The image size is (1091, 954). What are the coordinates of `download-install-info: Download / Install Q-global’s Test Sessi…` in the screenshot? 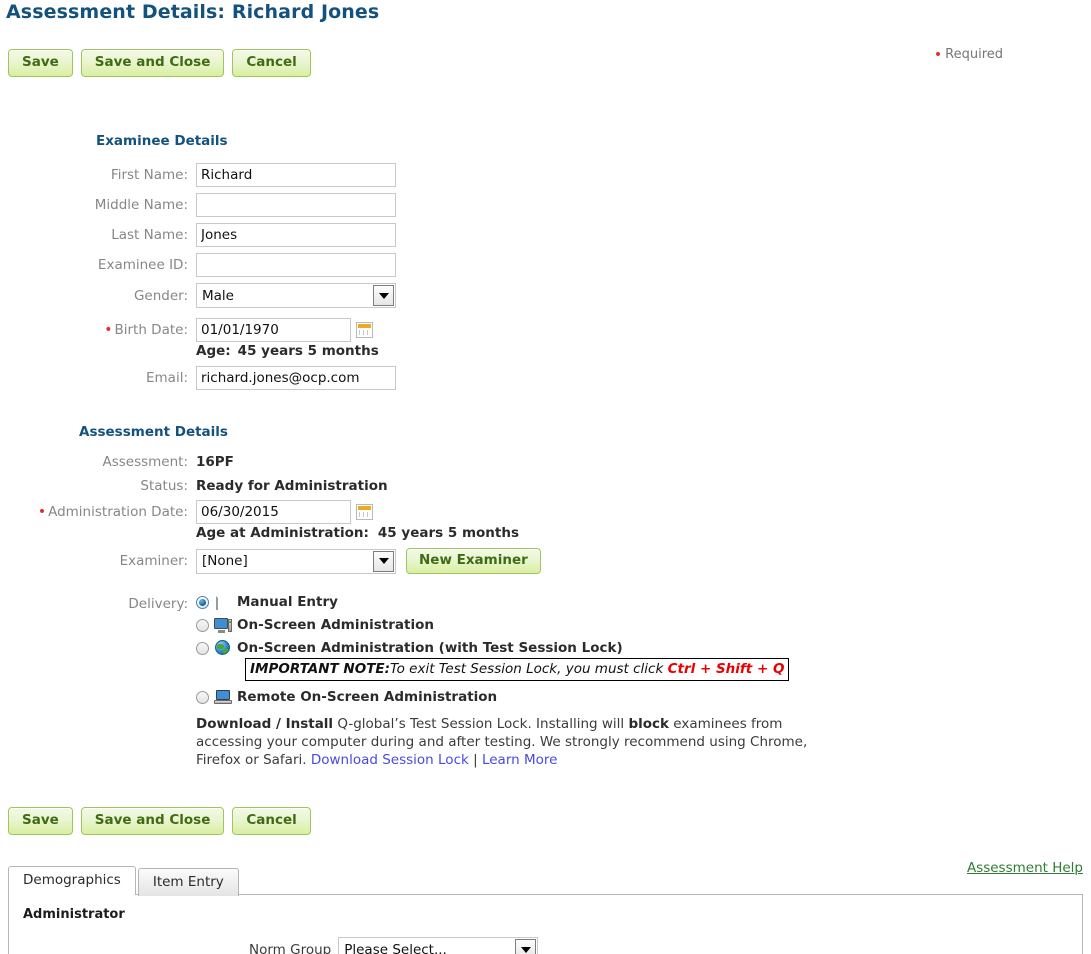 It's located at (516, 742).